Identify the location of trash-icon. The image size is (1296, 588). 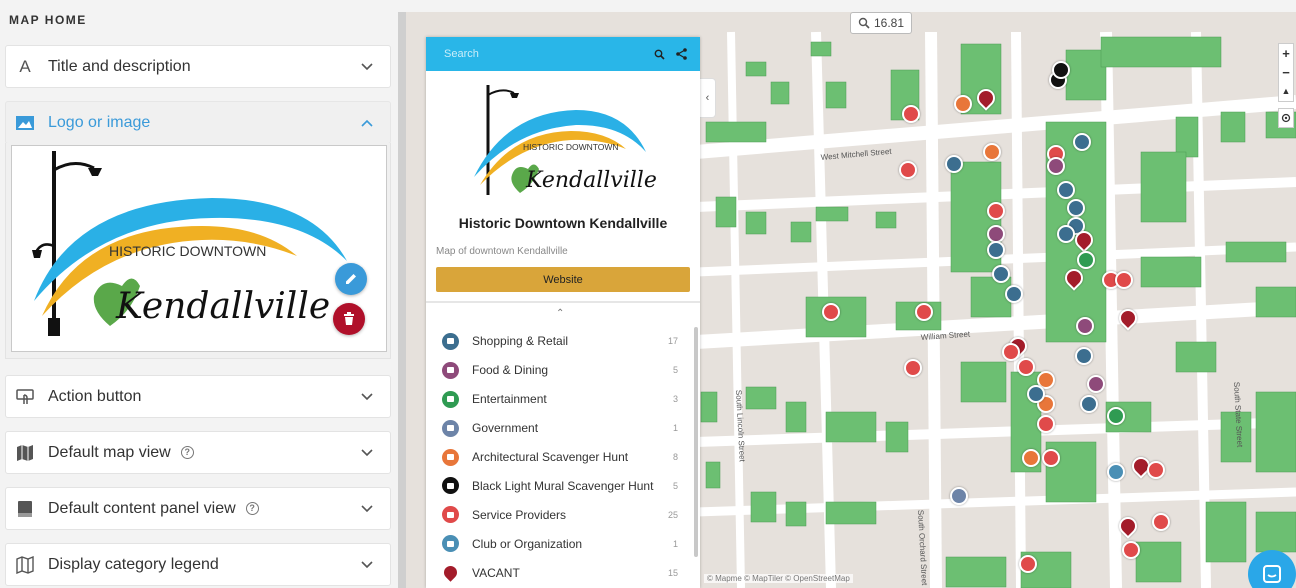
(349, 318).